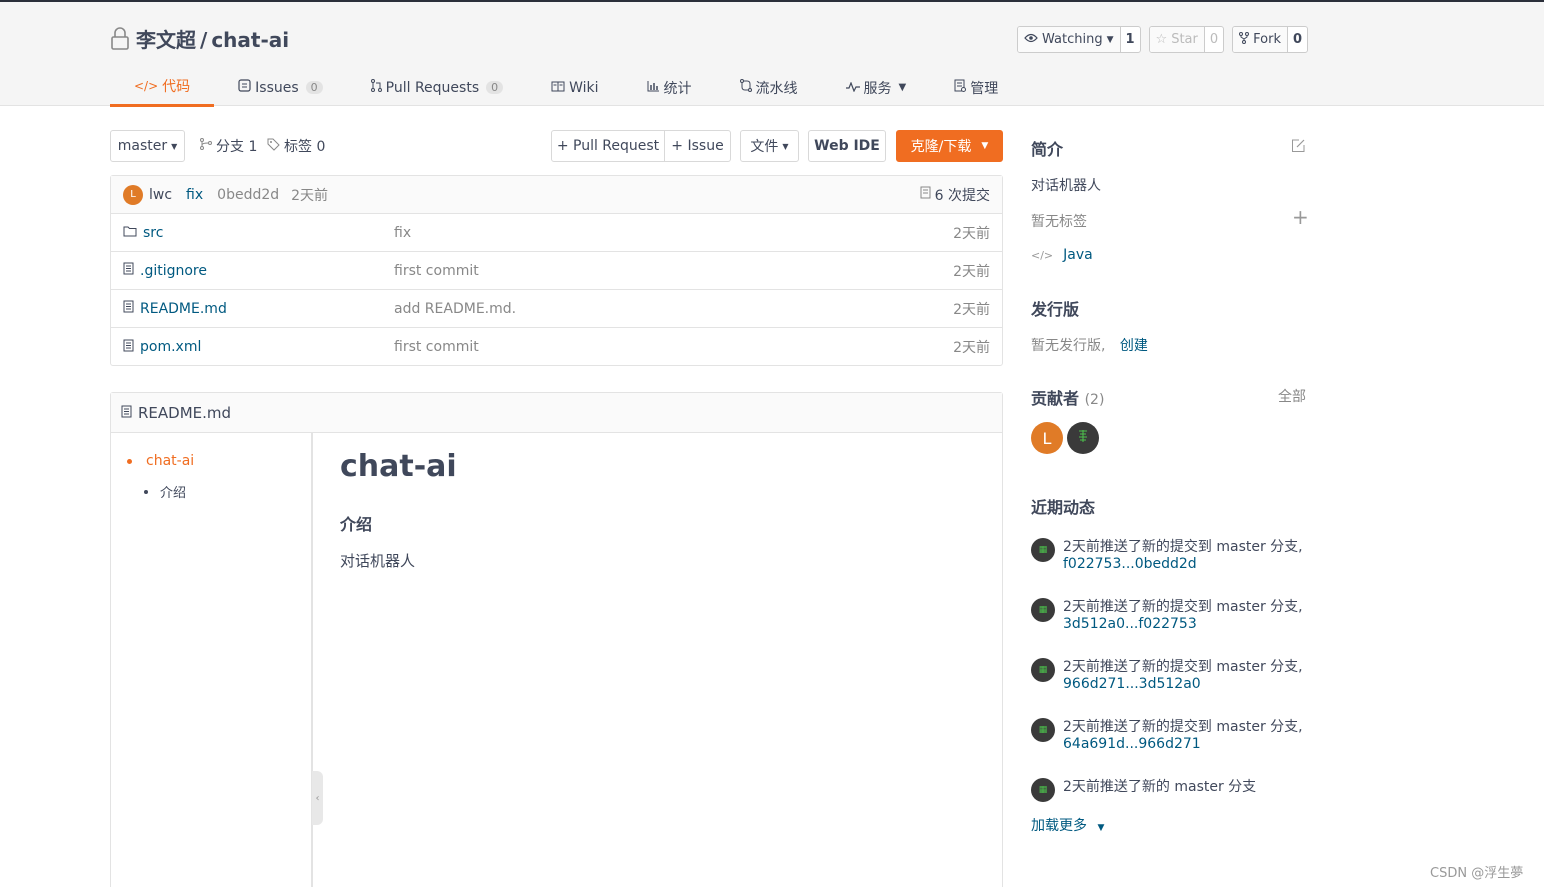 Image resolution: width=1544 pixels, height=887 pixels. I want to click on lock-icon, so click(120, 38).